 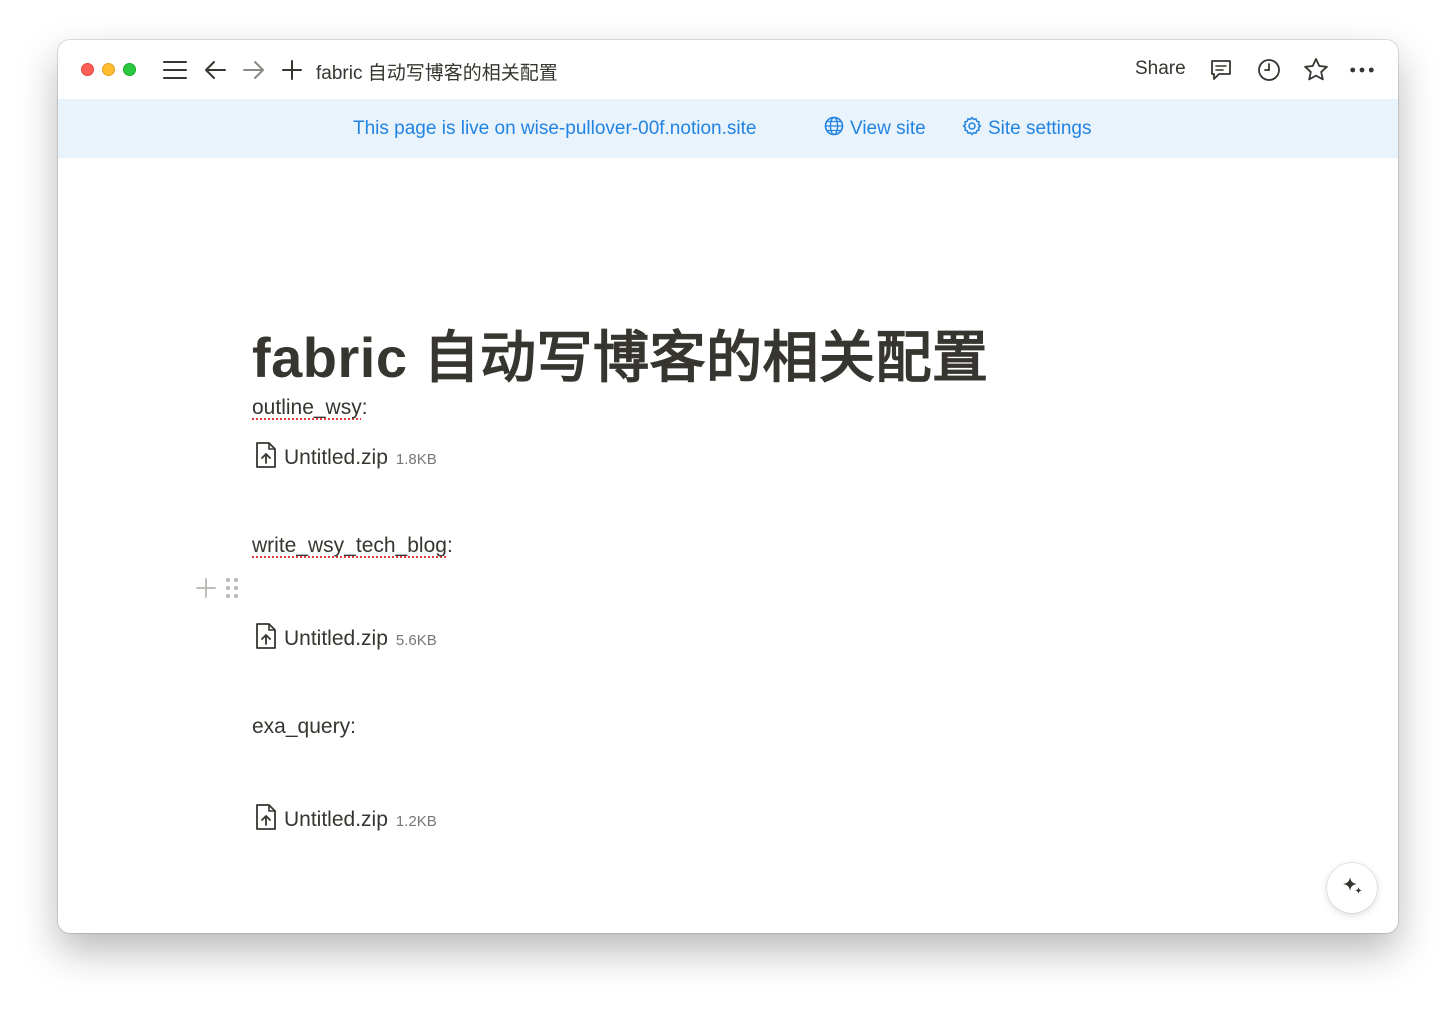 I want to click on block-text-name: outline_wsy, so click(x=307, y=407).